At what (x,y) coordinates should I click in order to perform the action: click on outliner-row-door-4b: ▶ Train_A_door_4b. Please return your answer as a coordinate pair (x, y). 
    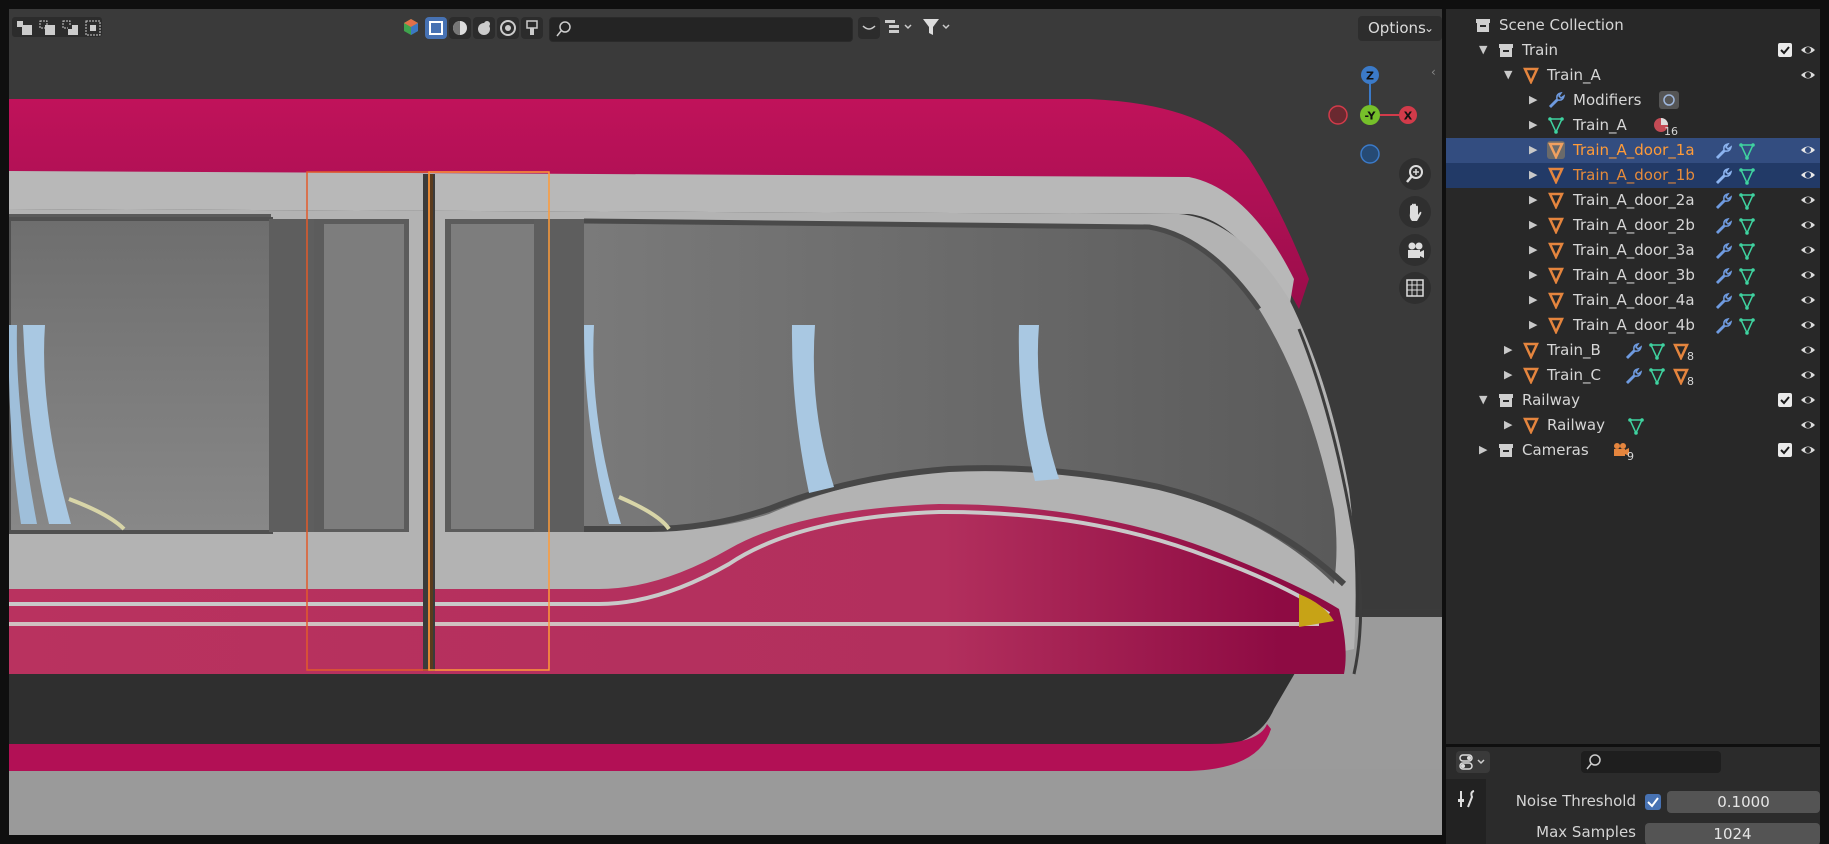
    Looking at the image, I should click on (1633, 325).